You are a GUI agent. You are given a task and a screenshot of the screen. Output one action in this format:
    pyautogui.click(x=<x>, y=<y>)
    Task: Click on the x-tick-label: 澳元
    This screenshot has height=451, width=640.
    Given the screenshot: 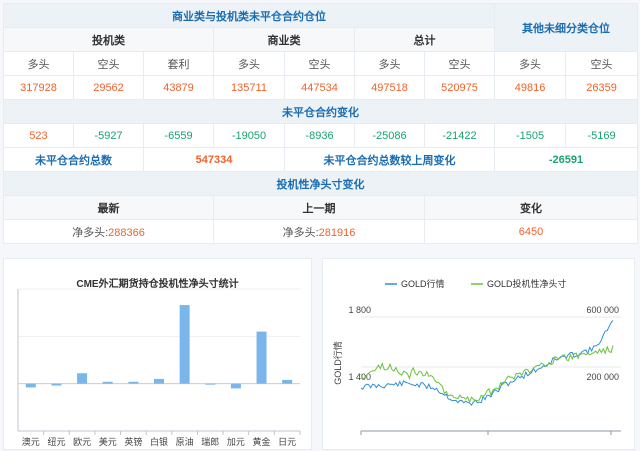 What is the action you would take?
    pyautogui.click(x=31, y=441)
    